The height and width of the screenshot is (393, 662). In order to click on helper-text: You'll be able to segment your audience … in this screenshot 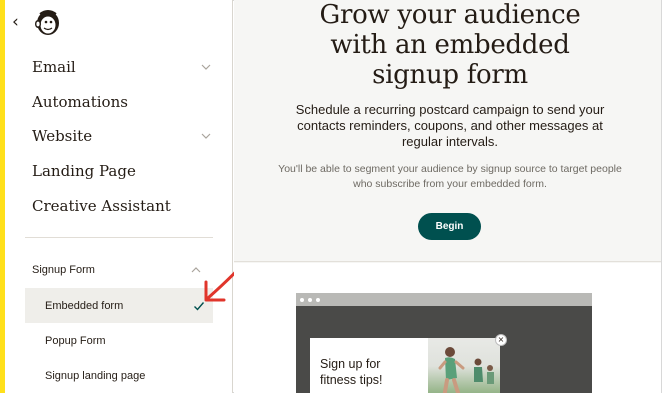, I will do `click(450, 176)`.